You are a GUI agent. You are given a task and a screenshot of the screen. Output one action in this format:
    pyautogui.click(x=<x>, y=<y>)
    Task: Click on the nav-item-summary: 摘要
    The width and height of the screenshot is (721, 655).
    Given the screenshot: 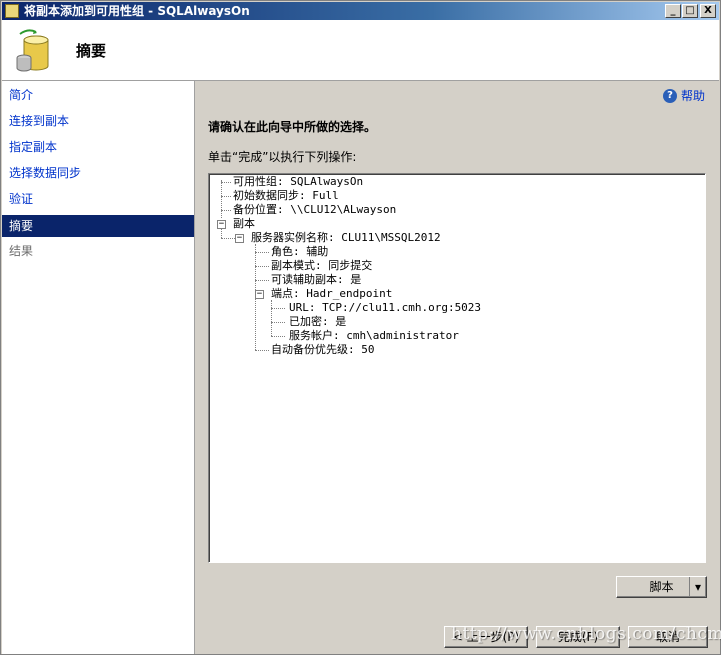 What is the action you would take?
    pyautogui.click(x=98, y=226)
    